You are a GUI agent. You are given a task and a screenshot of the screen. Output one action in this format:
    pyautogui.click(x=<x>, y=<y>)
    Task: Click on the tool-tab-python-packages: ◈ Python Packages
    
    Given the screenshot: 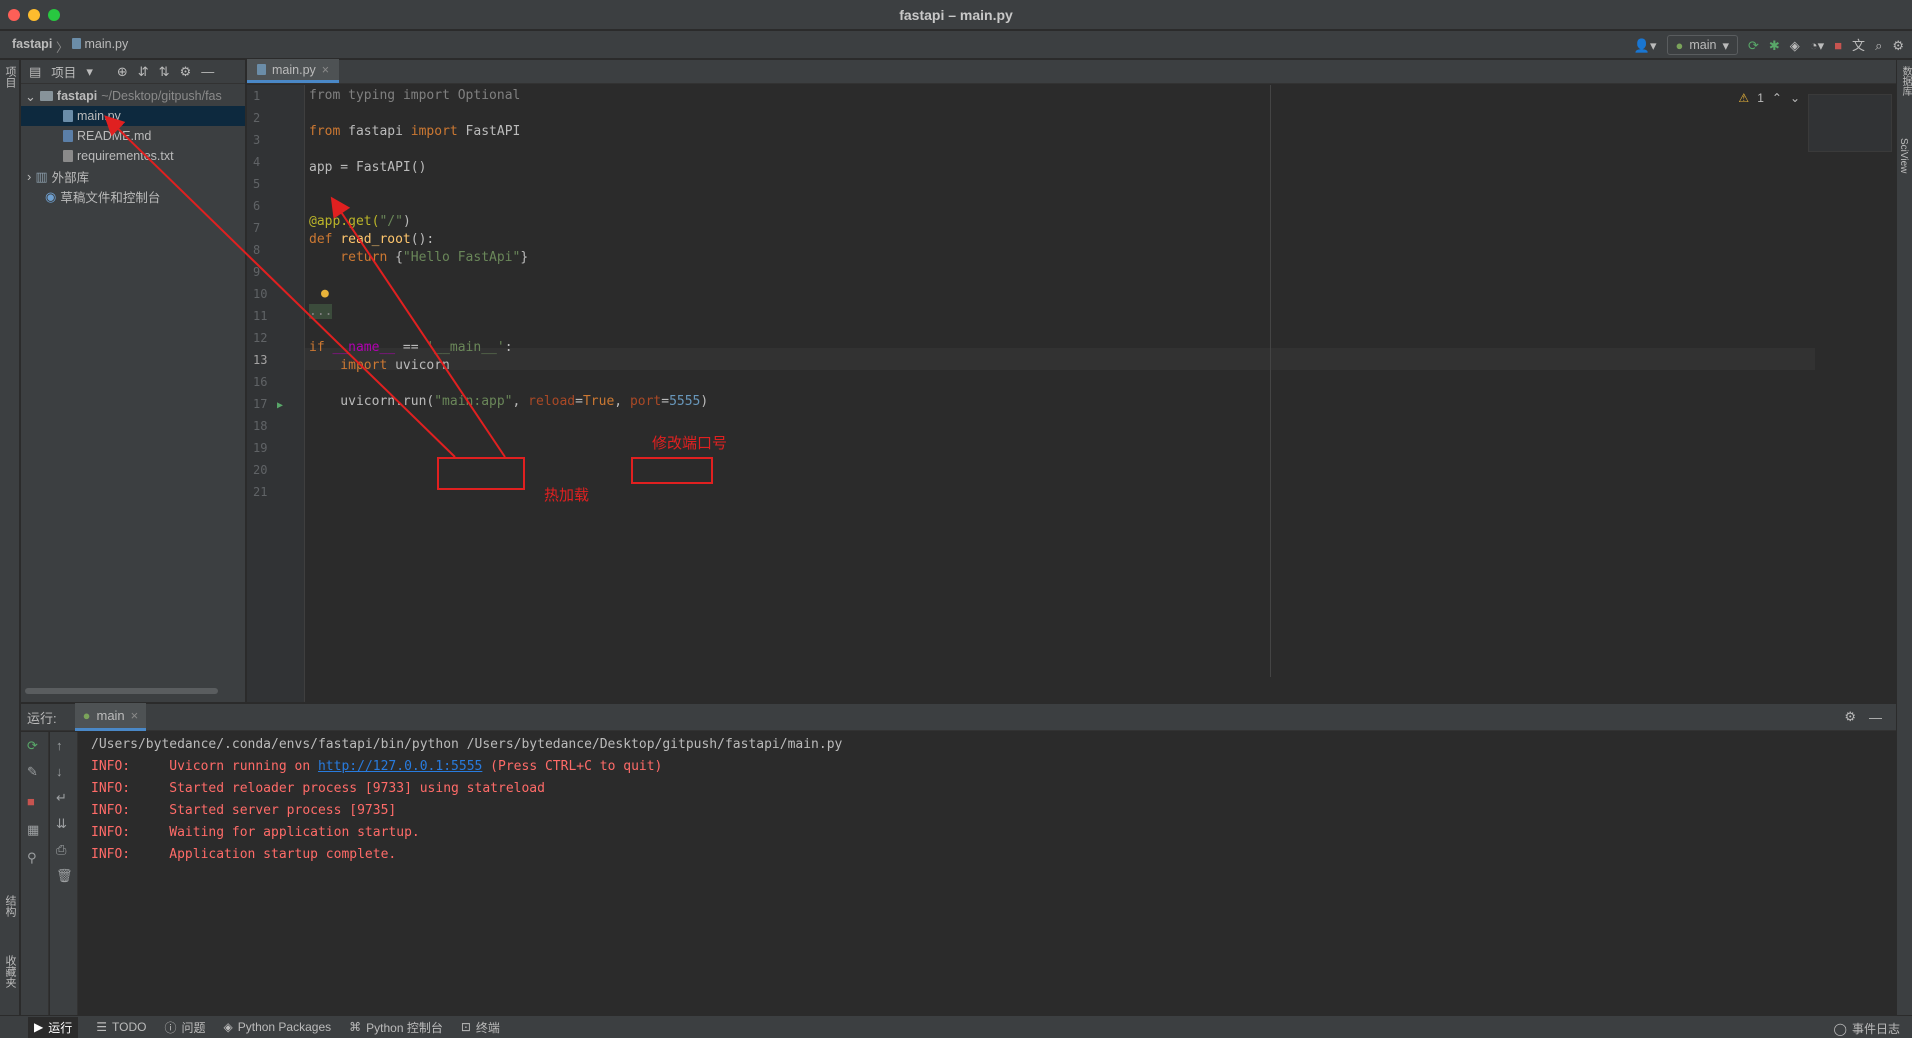 What is the action you would take?
    pyautogui.click(x=278, y=1027)
    